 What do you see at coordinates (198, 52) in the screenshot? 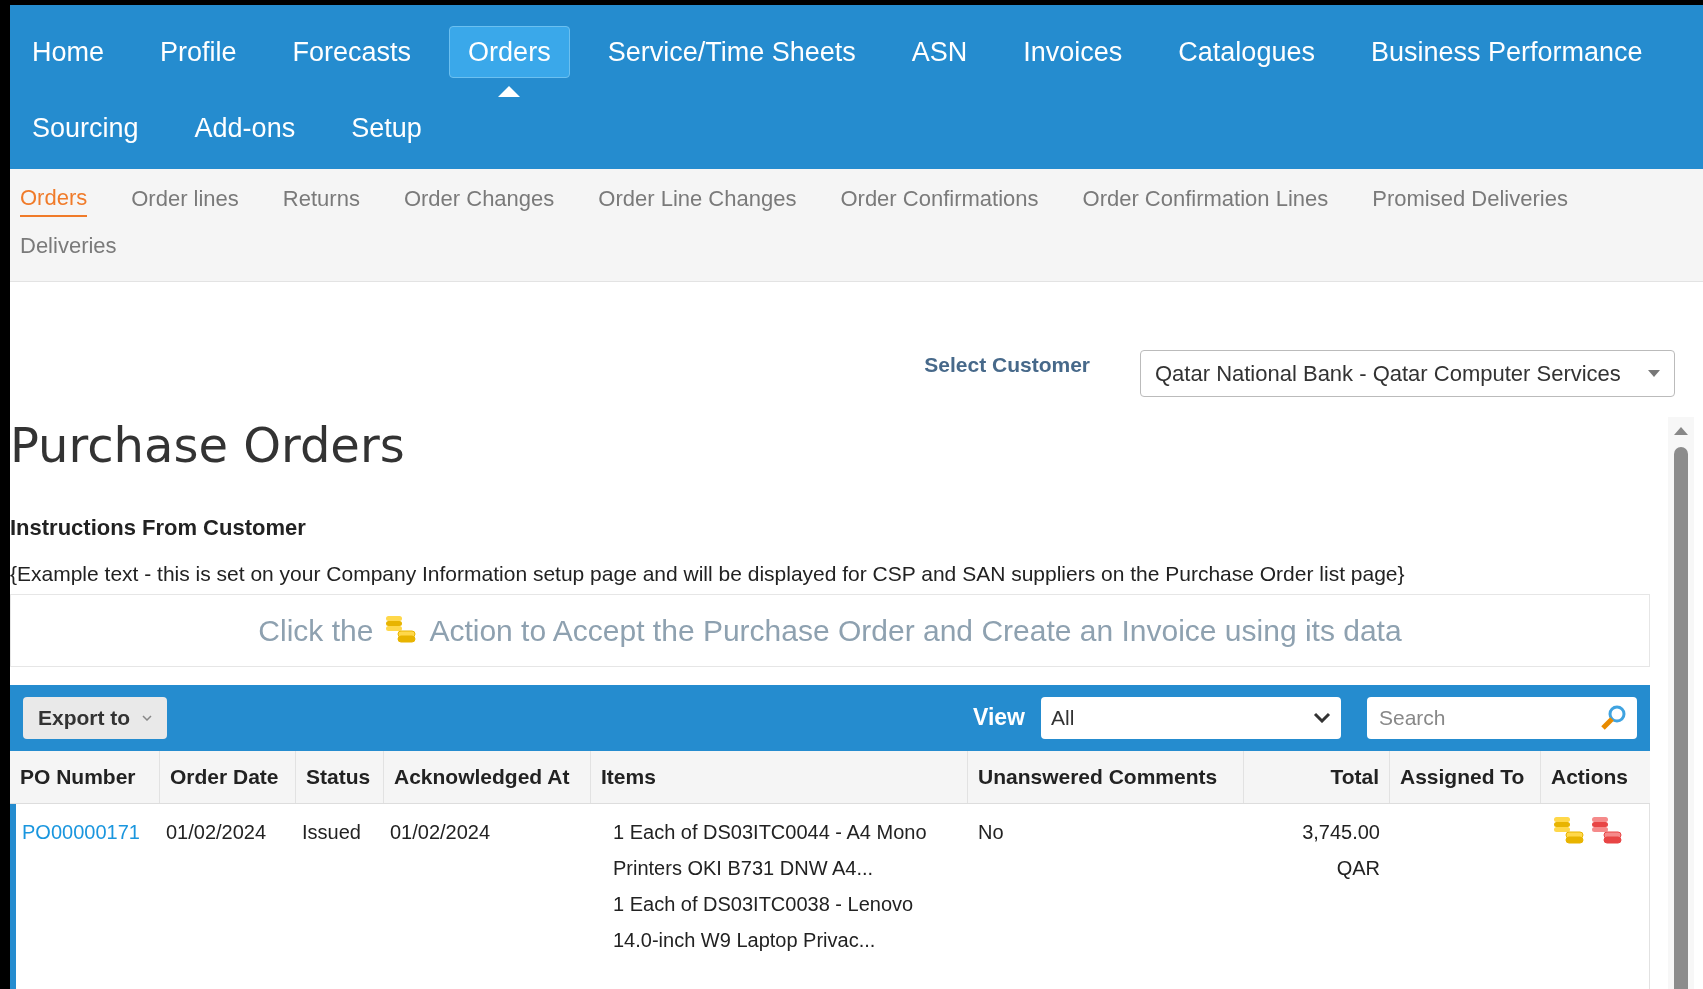
I see `nav-tab: Profile` at bounding box center [198, 52].